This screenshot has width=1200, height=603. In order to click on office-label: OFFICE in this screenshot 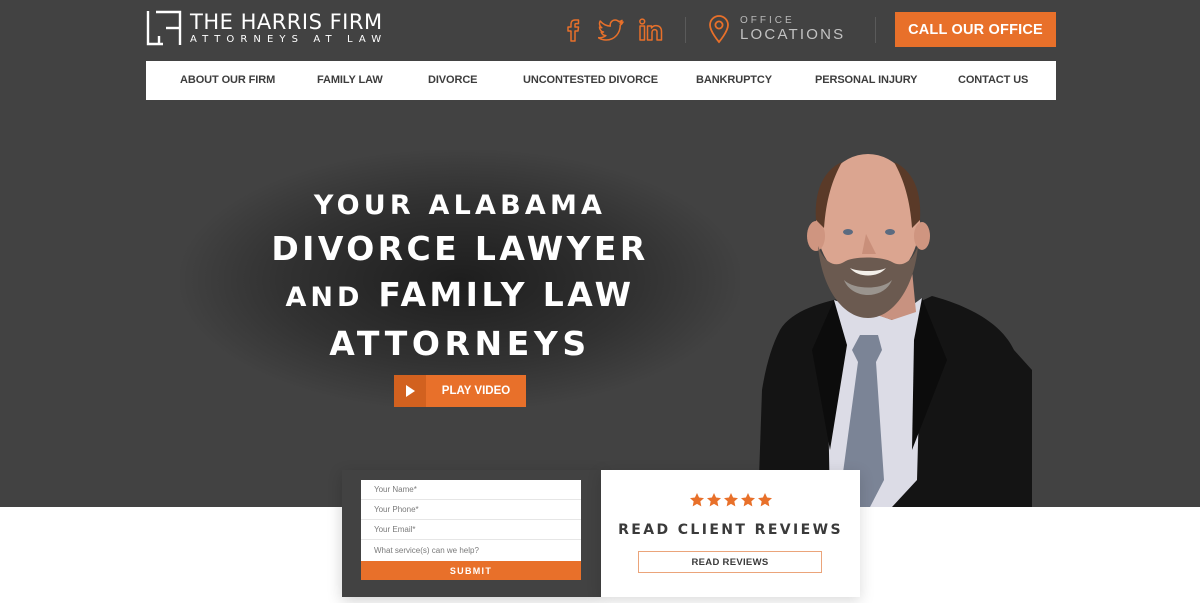, I will do `click(767, 20)`.